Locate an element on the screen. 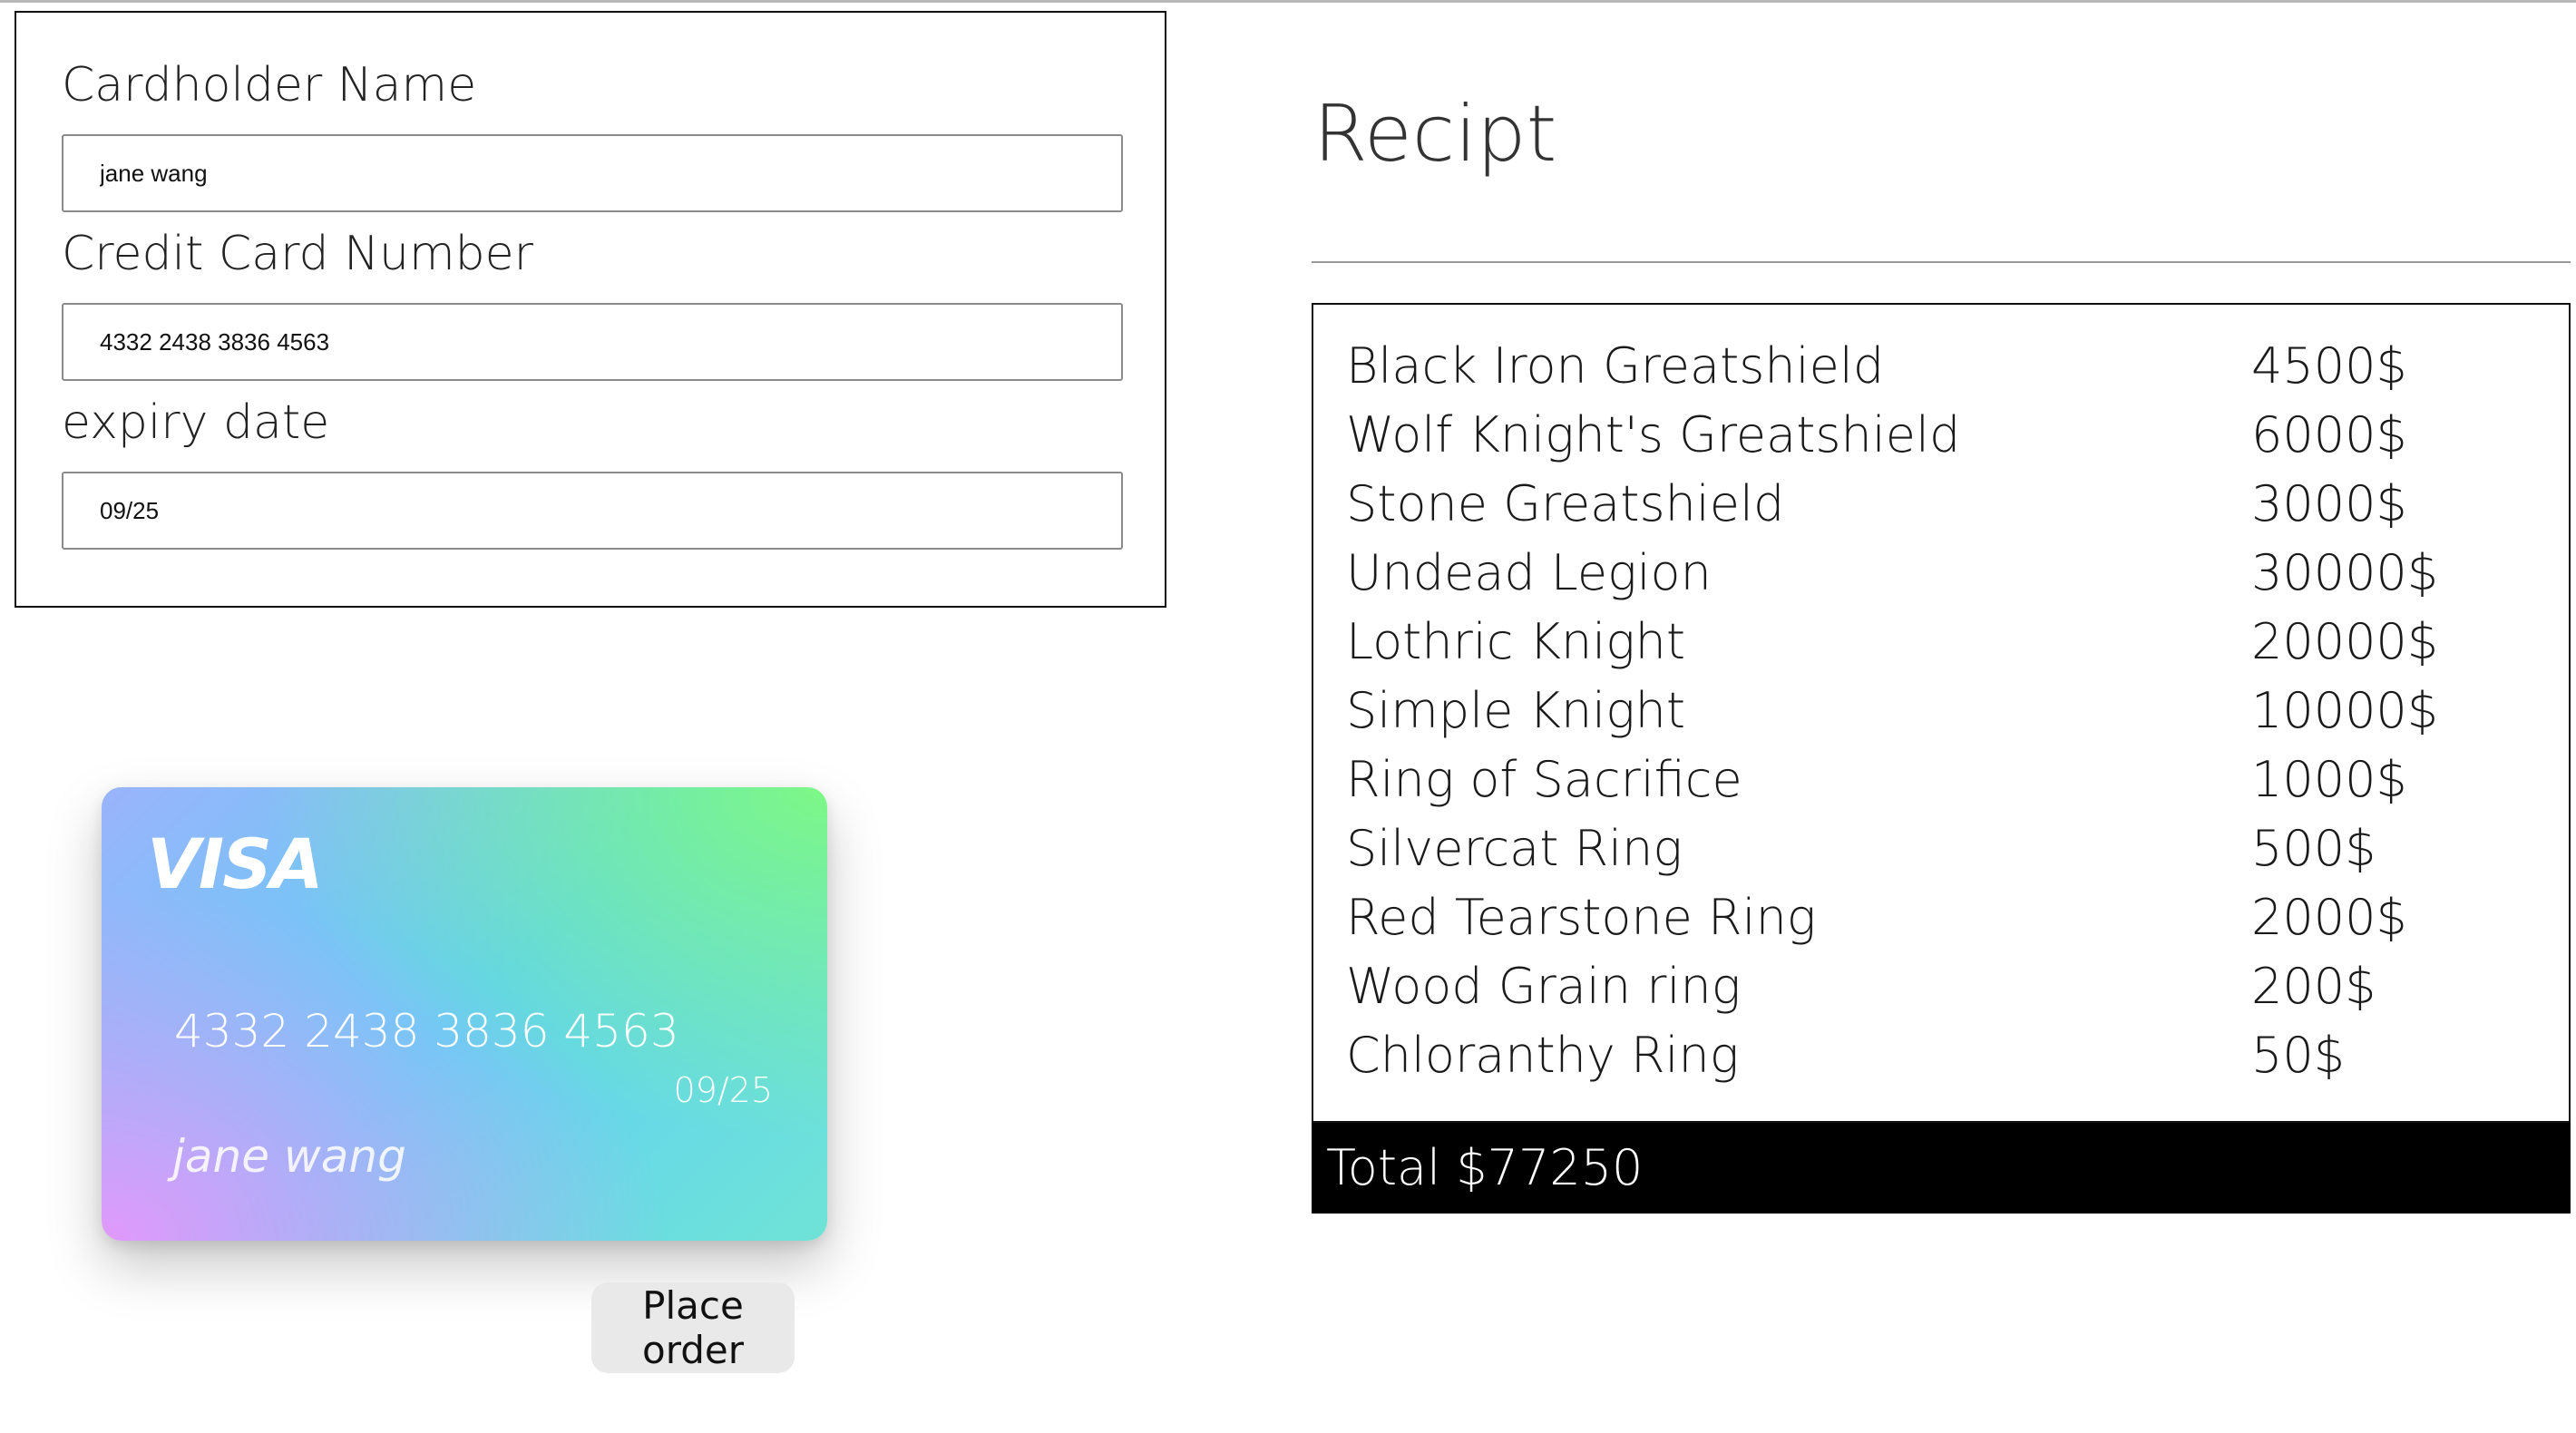 The width and height of the screenshot is (2576, 1433). credit-card-preview: VISA 4332 2438 3836 4563 09/25 jane wang is located at coordinates (464, 1014).